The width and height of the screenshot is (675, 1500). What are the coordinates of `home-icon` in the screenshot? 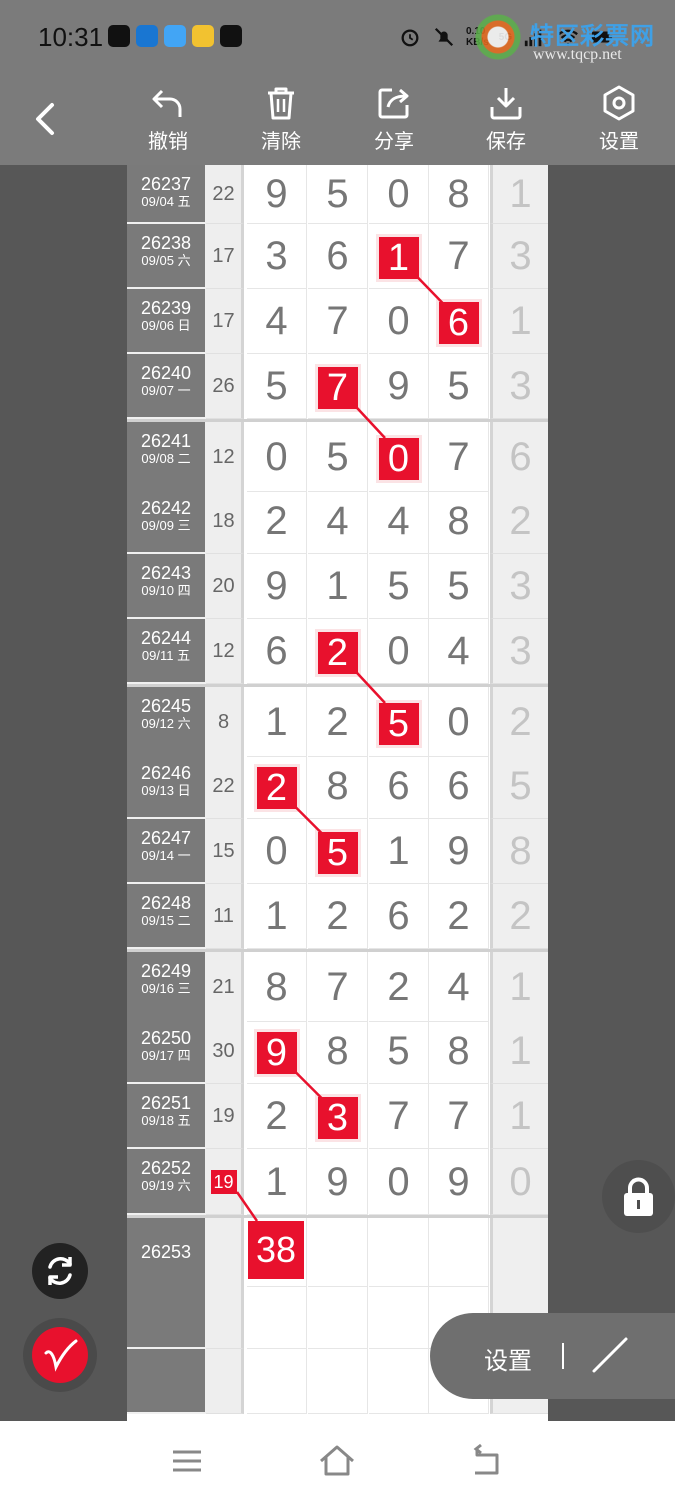 It's located at (337, 1461).